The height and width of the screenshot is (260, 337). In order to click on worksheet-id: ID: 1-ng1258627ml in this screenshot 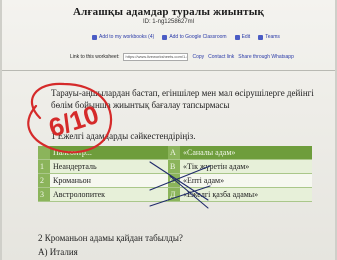, I will do `click(168, 22)`.